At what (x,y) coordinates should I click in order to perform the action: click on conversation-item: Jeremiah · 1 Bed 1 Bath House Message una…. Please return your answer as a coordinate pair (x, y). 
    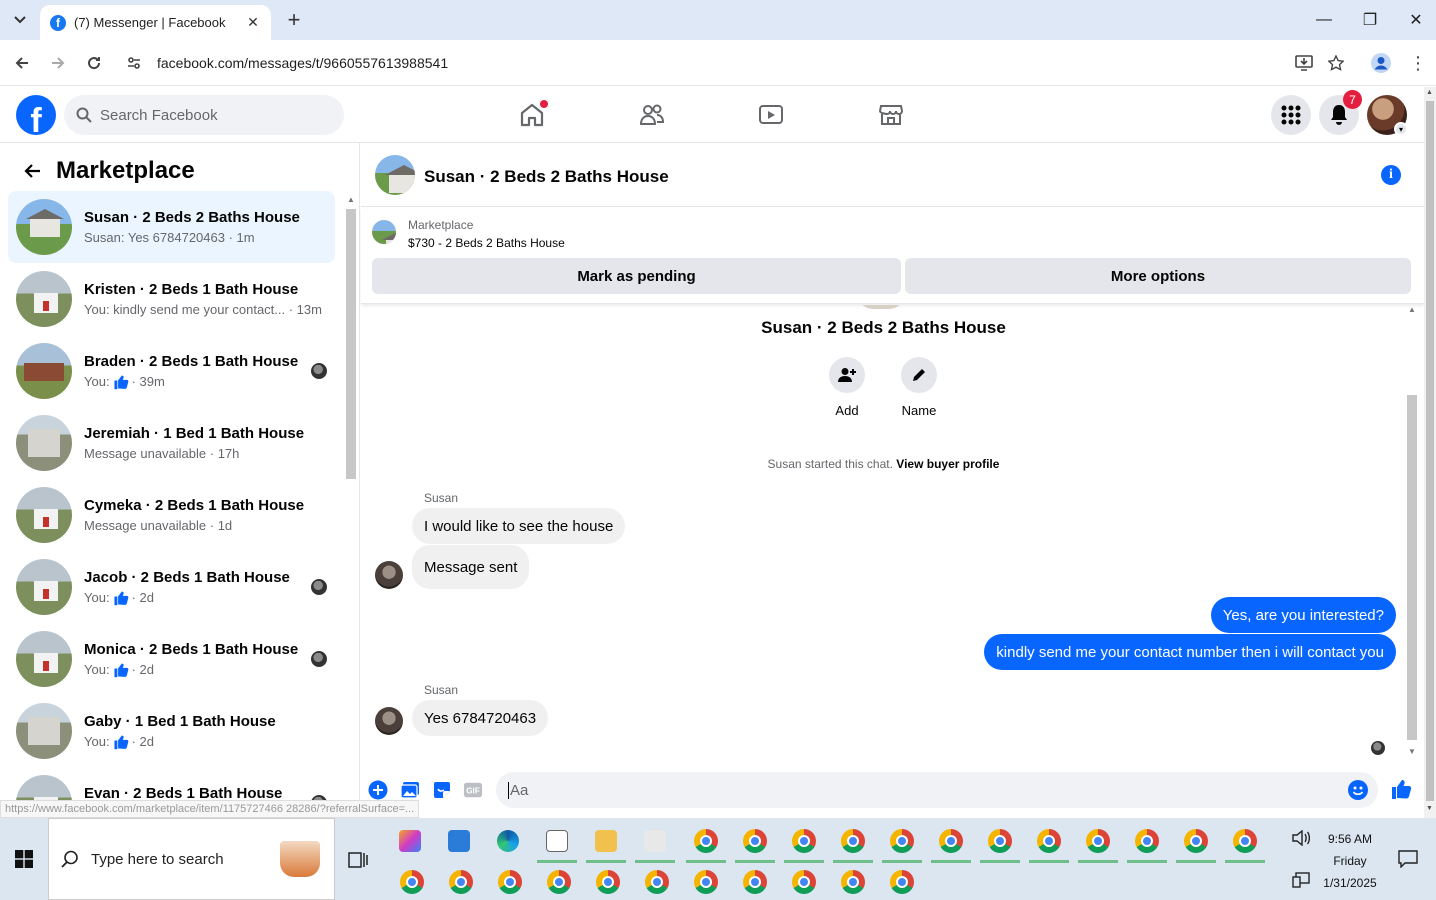
    Looking at the image, I should click on (171, 443).